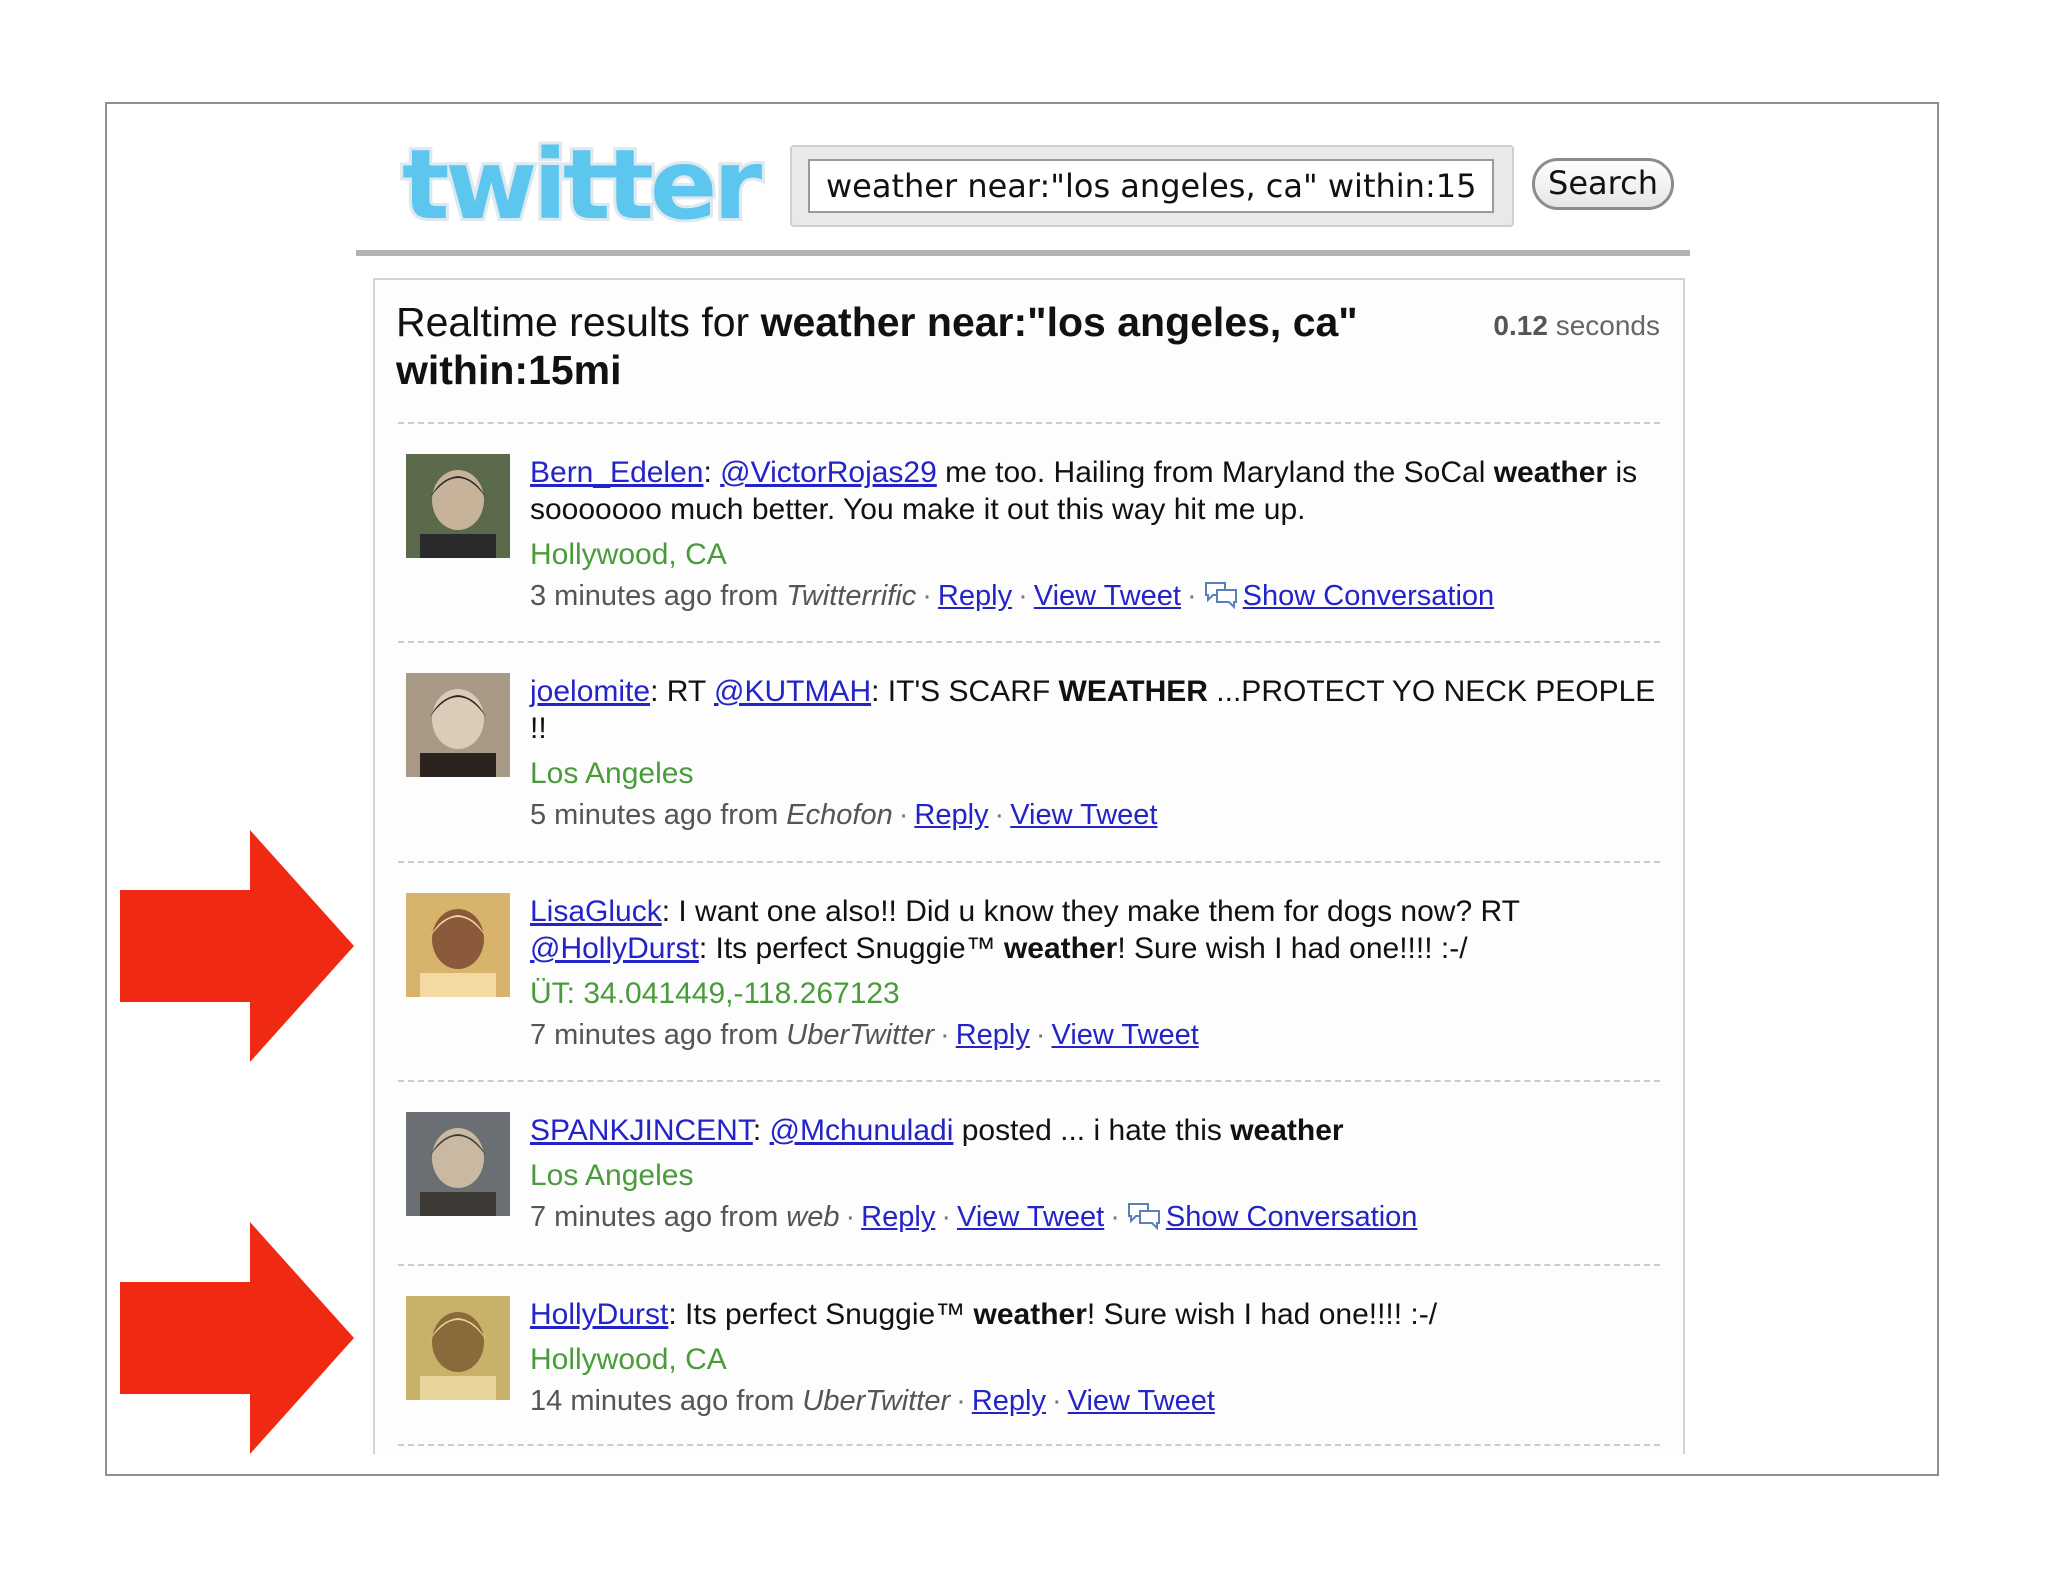 This screenshot has width=2048, height=1582. Describe the element at coordinates (813, 1217) in the screenshot. I see `tweet-client: web` at that location.